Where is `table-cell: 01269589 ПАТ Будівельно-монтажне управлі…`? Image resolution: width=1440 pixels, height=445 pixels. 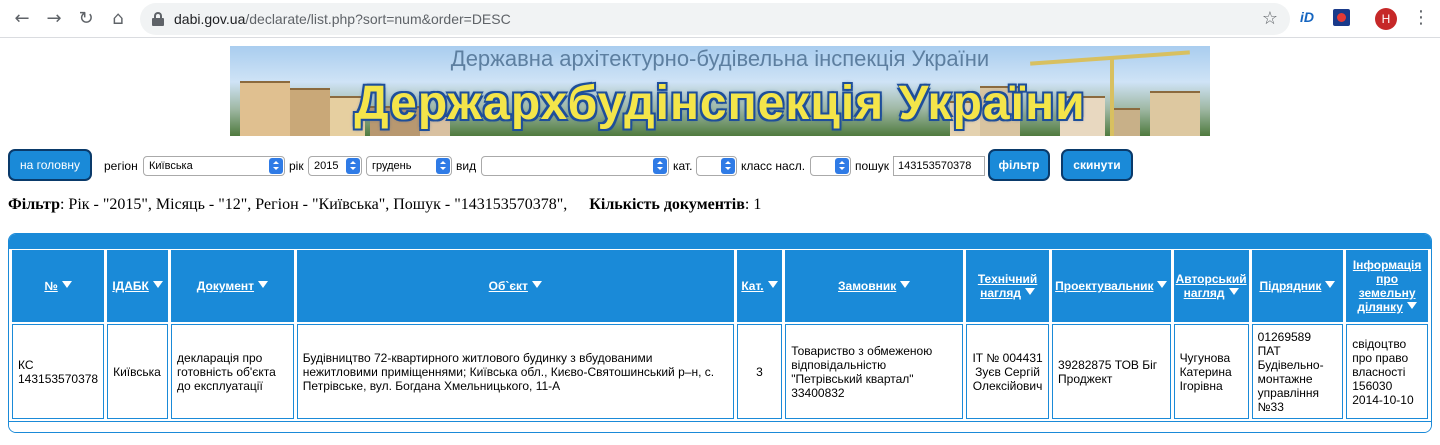 table-cell: 01269589 ПАТ Будівельно-монтажне управлі… is located at coordinates (1297, 371).